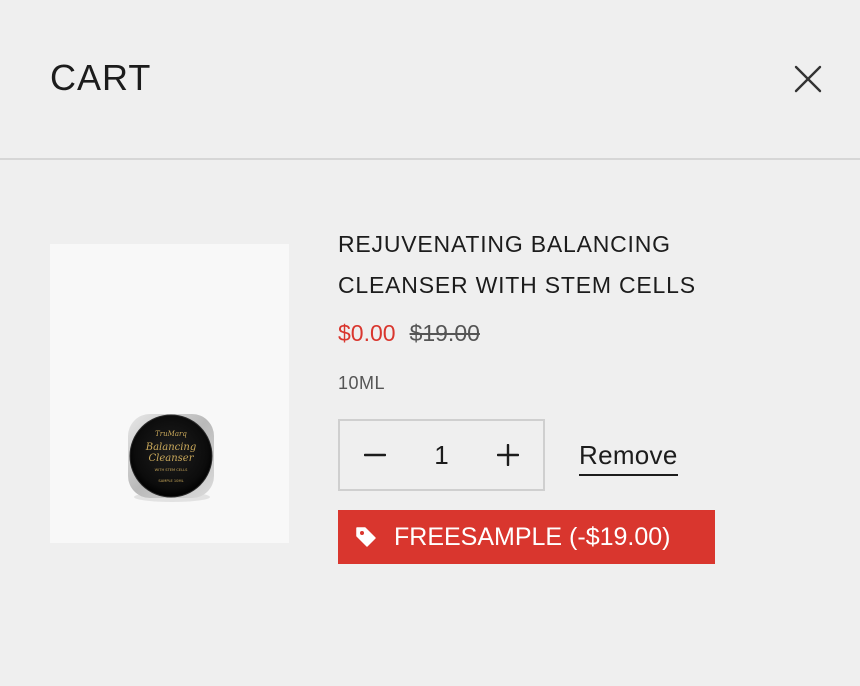  What do you see at coordinates (628, 457) in the screenshot?
I see `remove-button: Remove` at bounding box center [628, 457].